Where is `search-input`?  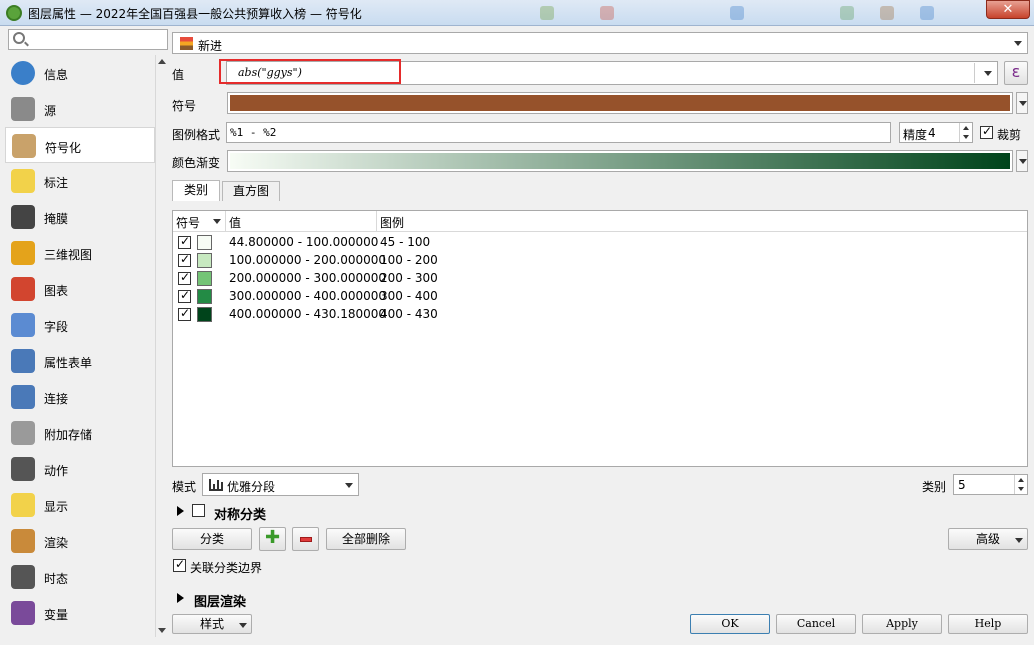
search-input is located at coordinates (88, 39).